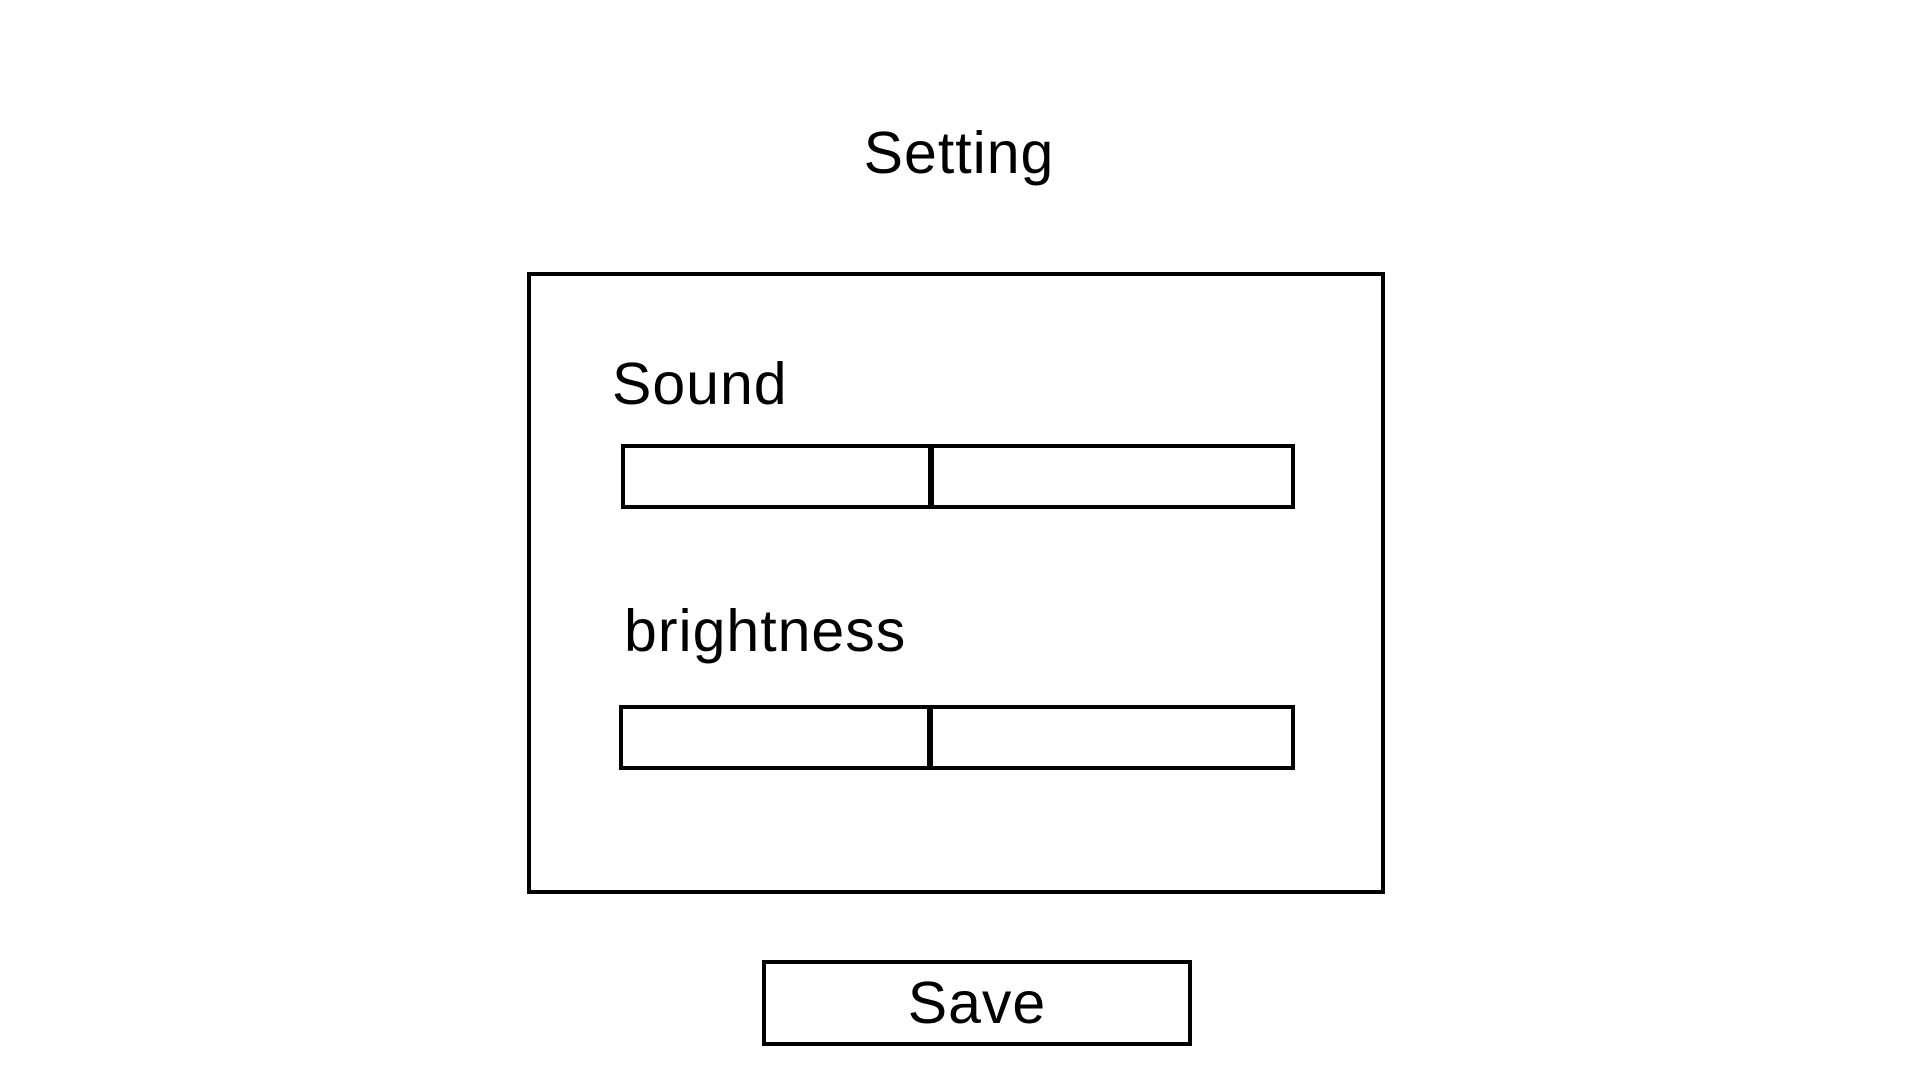  Describe the element at coordinates (959, 153) in the screenshot. I see `page-title: Setting` at that location.